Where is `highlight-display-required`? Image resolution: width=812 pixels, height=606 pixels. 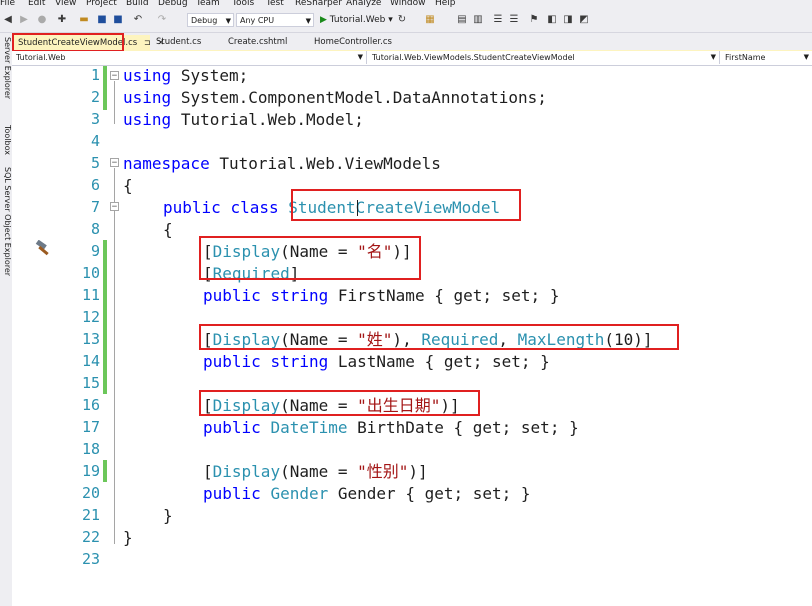 highlight-display-required is located at coordinates (310, 258).